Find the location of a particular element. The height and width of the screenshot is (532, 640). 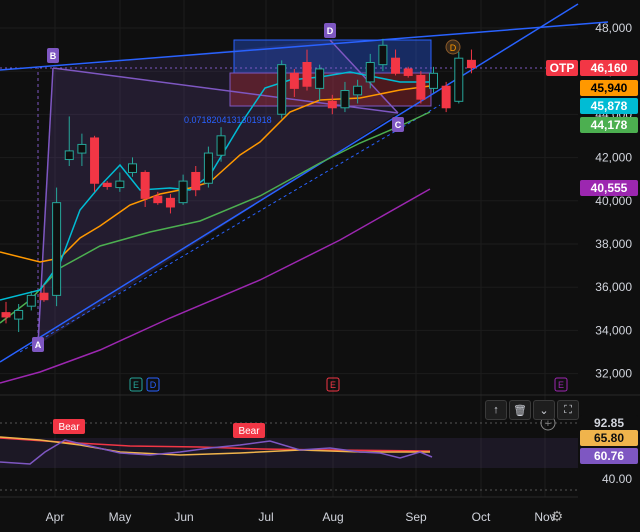

time-tick-label: May is located at coordinates (120, 517).